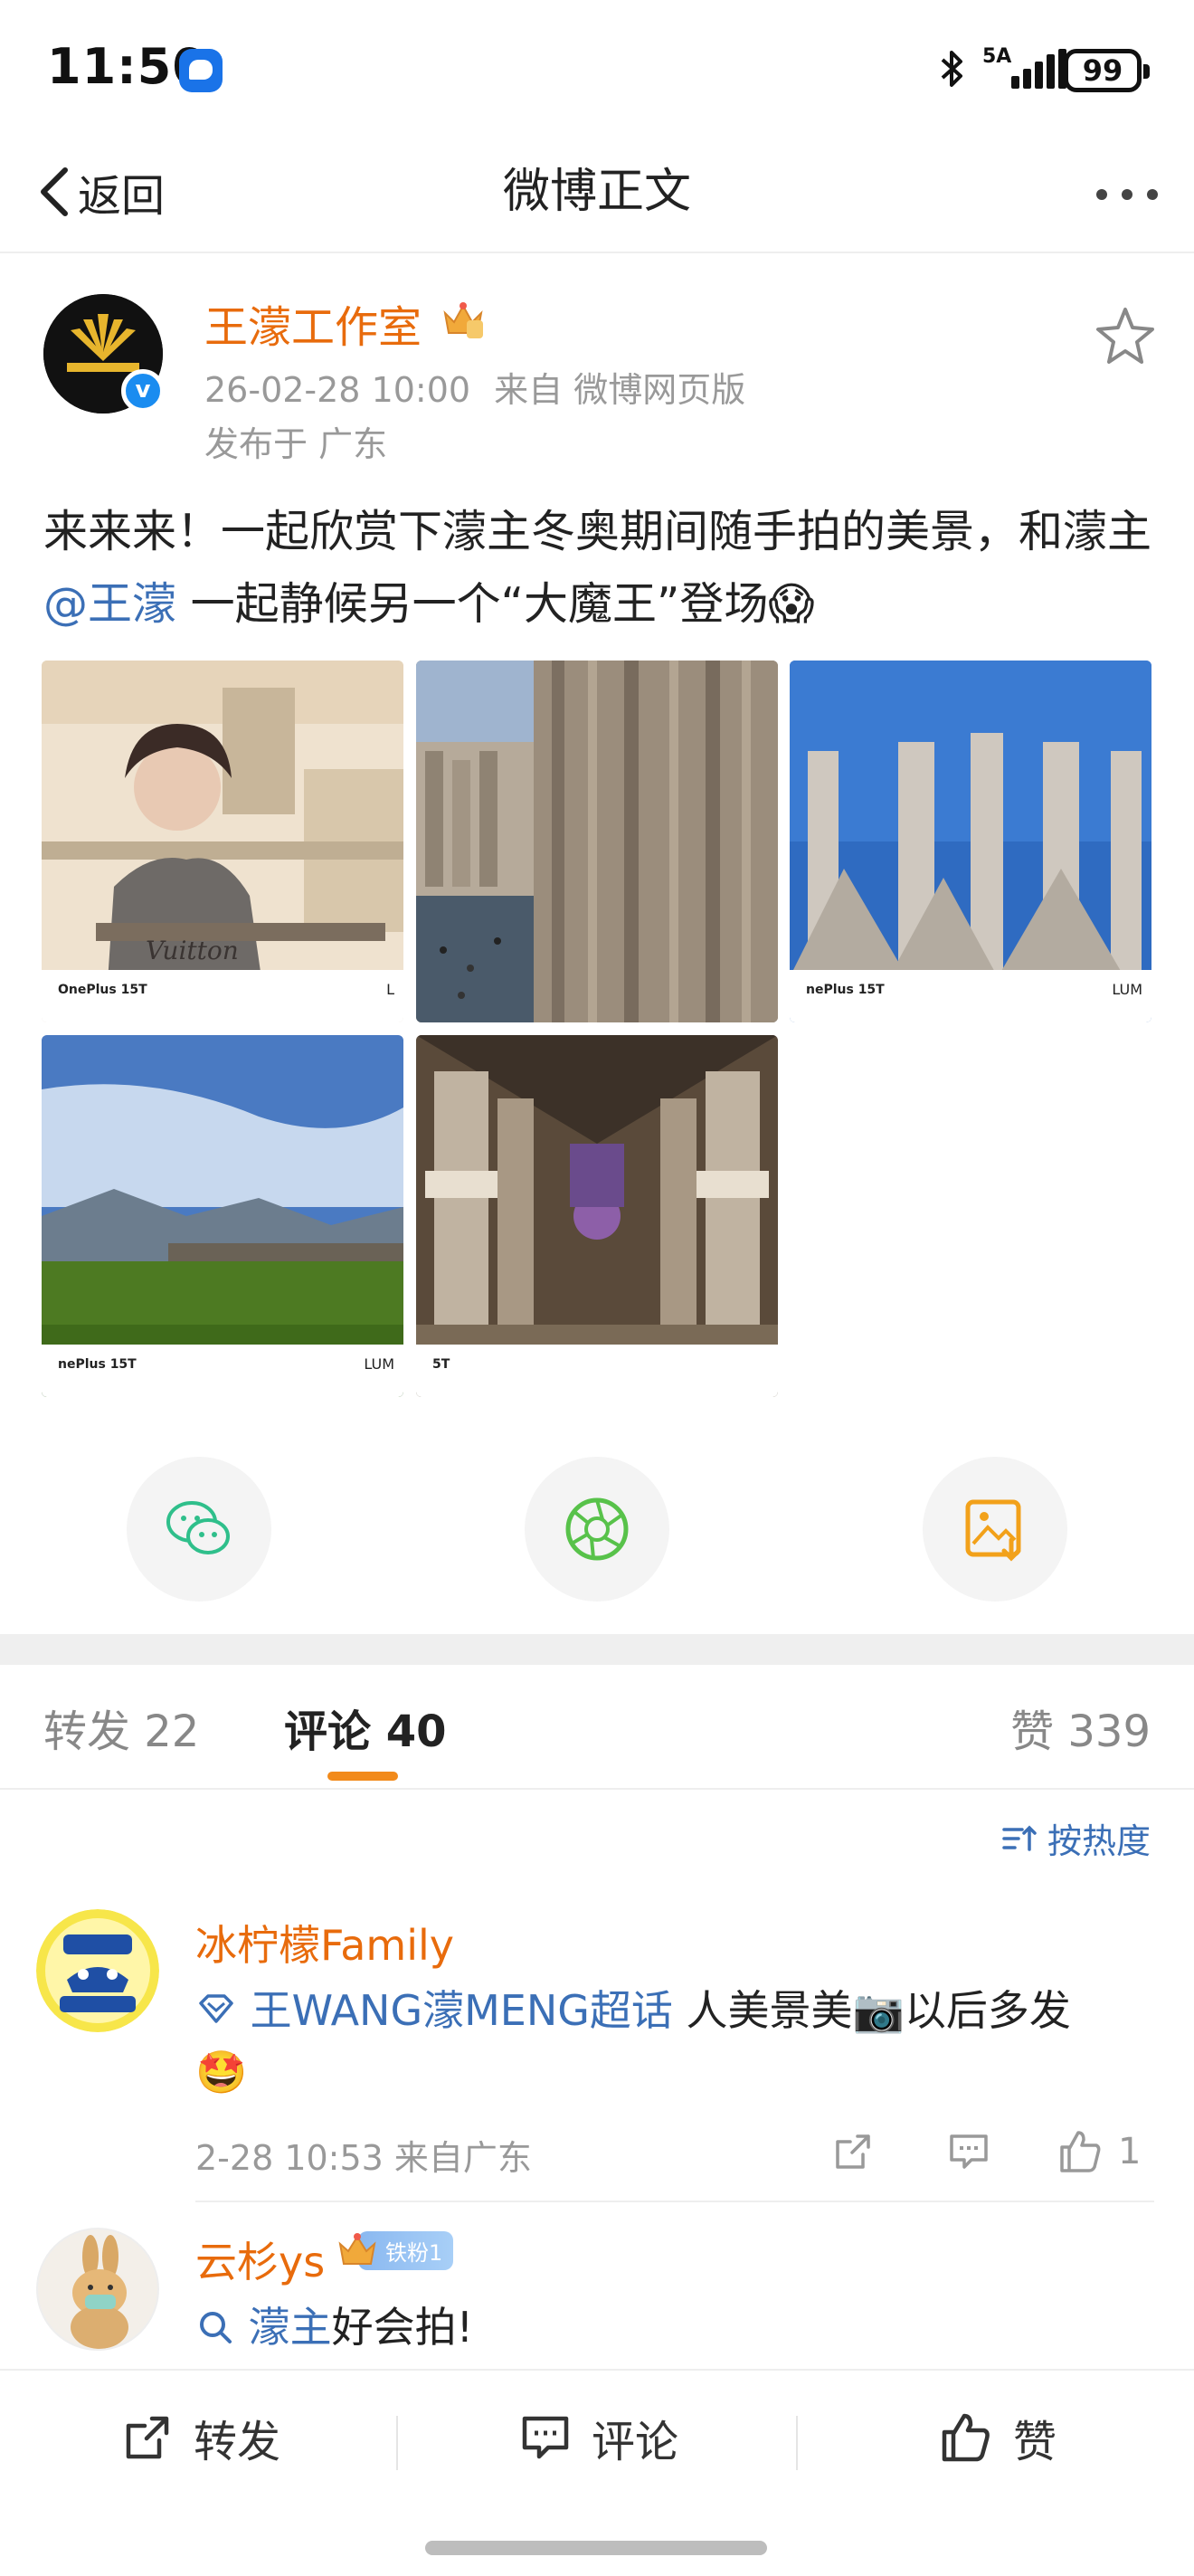 This screenshot has width=1194, height=2576. What do you see at coordinates (679, 2041) in the screenshot?
I see `comment-1-text: 王WANG濛MENG超话 人美景美📷以后多发 🤩` at bounding box center [679, 2041].